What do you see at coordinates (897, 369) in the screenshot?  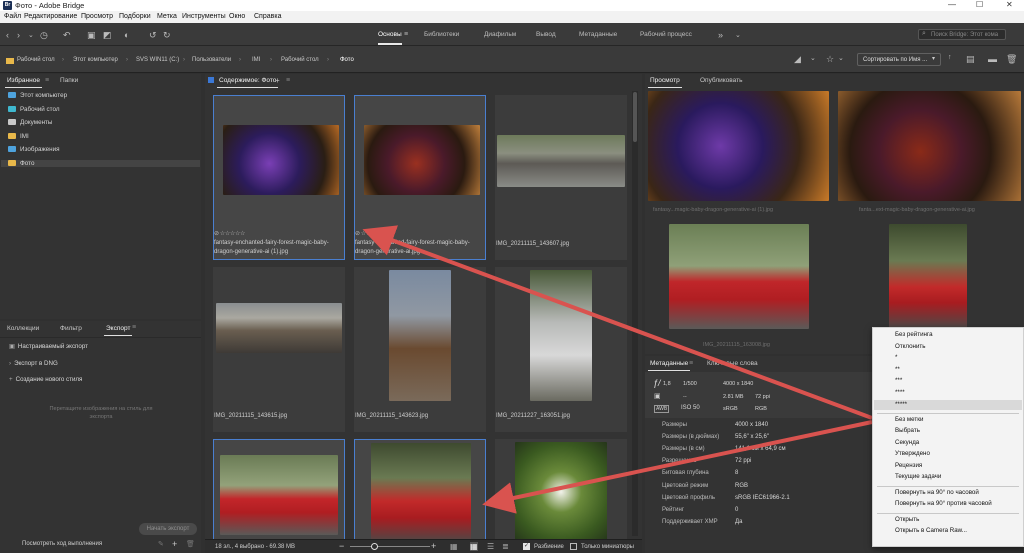 I see `menu-item-rating: **` at bounding box center [897, 369].